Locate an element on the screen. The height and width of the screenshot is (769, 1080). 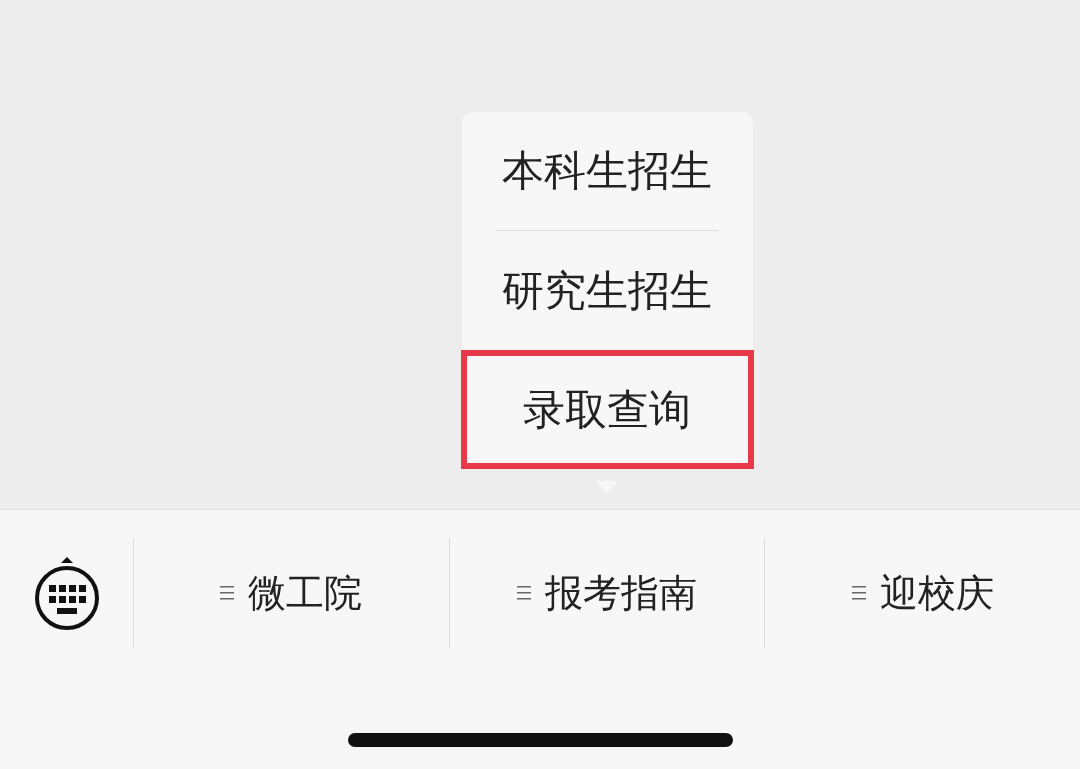
menu-item: 录取查询 is located at coordinates (607, 409).